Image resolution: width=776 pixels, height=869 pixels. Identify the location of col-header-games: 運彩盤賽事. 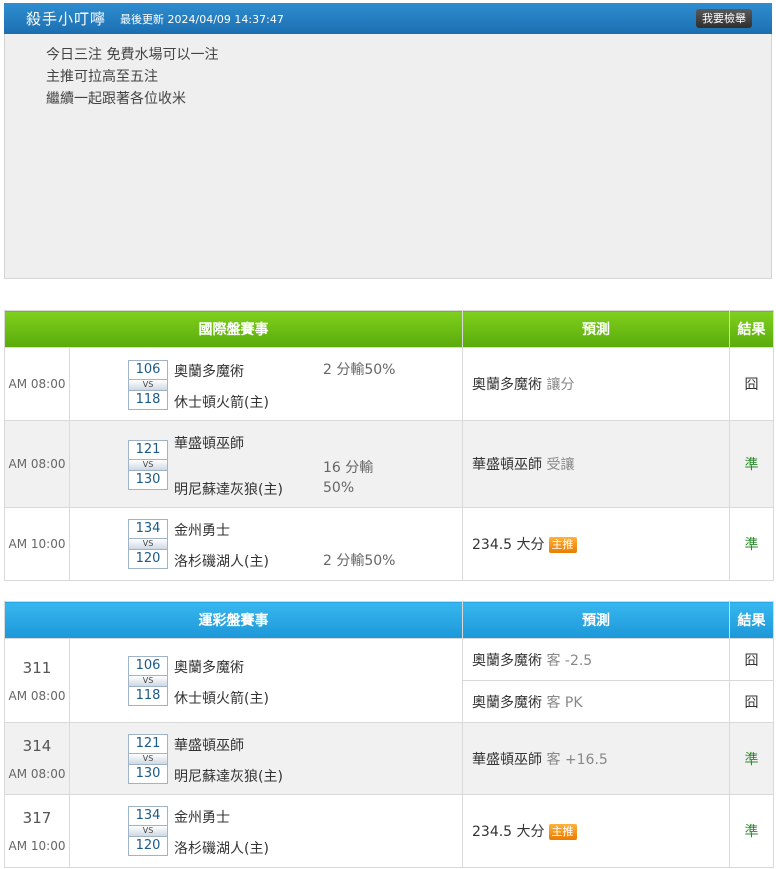
(233, 620).